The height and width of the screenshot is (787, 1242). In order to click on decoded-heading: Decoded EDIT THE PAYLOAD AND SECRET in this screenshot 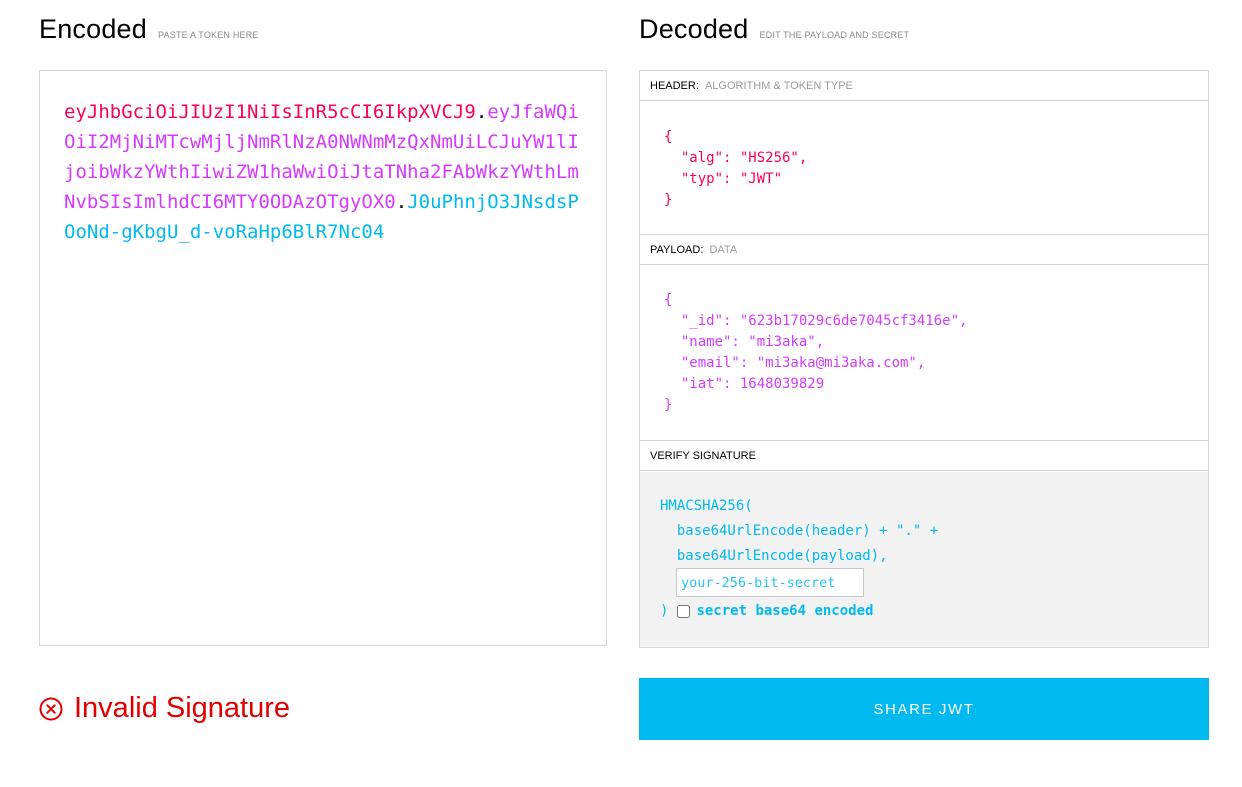, I will do `click(774, 29)`.